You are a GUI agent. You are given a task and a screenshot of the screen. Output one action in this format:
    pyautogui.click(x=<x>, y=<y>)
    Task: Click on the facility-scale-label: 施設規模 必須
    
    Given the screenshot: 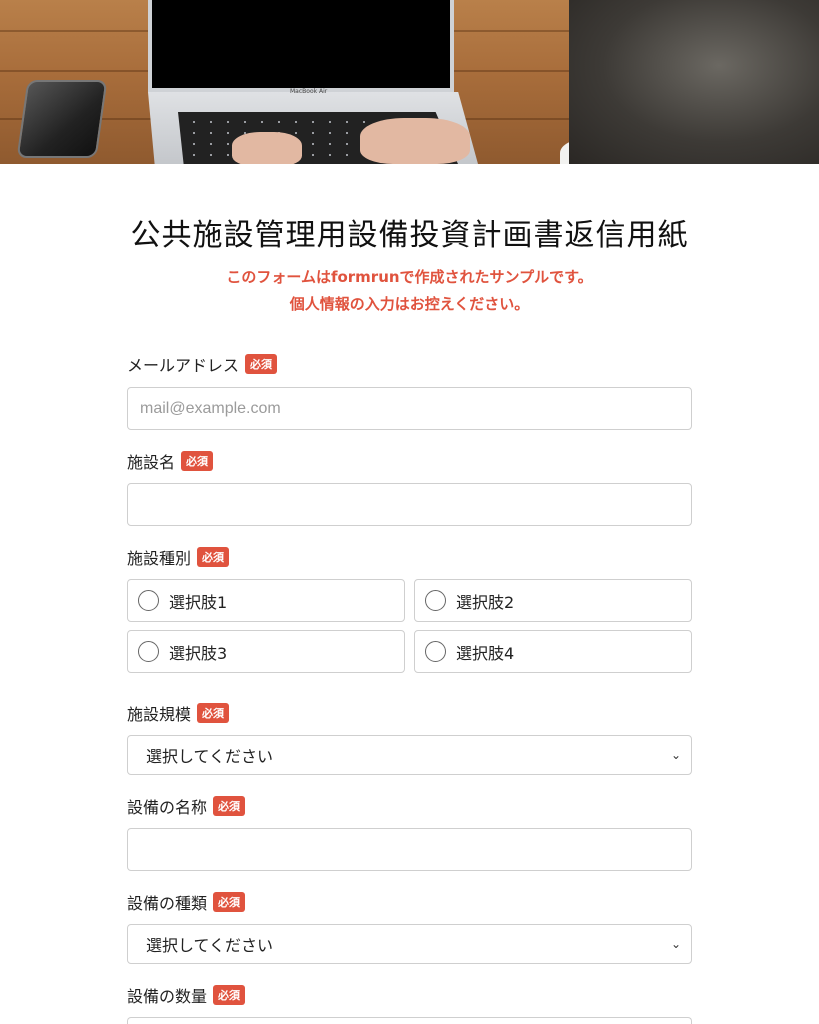 What is the action you would take?
    pyautogui.click(x=178, y=713)
    